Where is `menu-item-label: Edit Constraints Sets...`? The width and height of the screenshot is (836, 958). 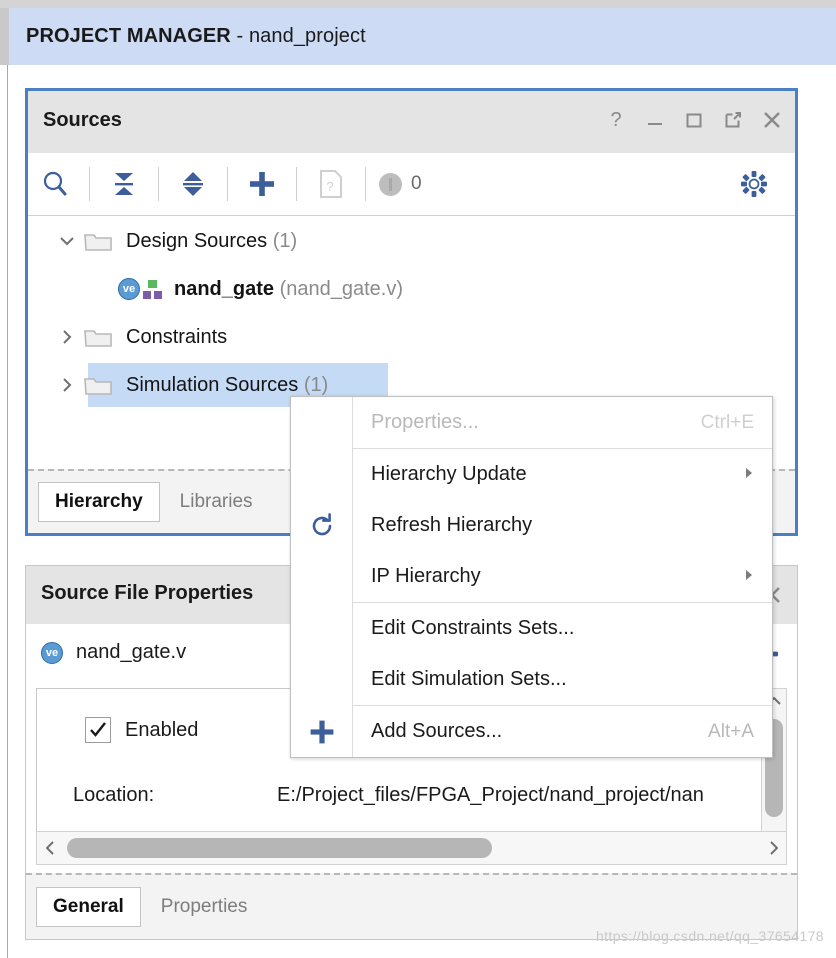
menu-item-label: Edit Constraints Sets... is located at coordinates (473, 628).